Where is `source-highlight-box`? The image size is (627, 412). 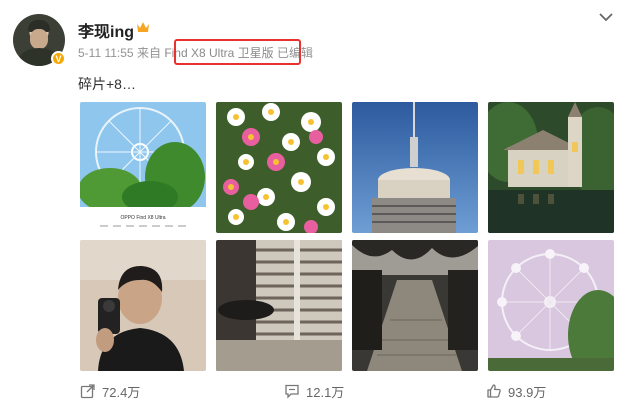 source-highlight-box is located at coordinates (237, 52).